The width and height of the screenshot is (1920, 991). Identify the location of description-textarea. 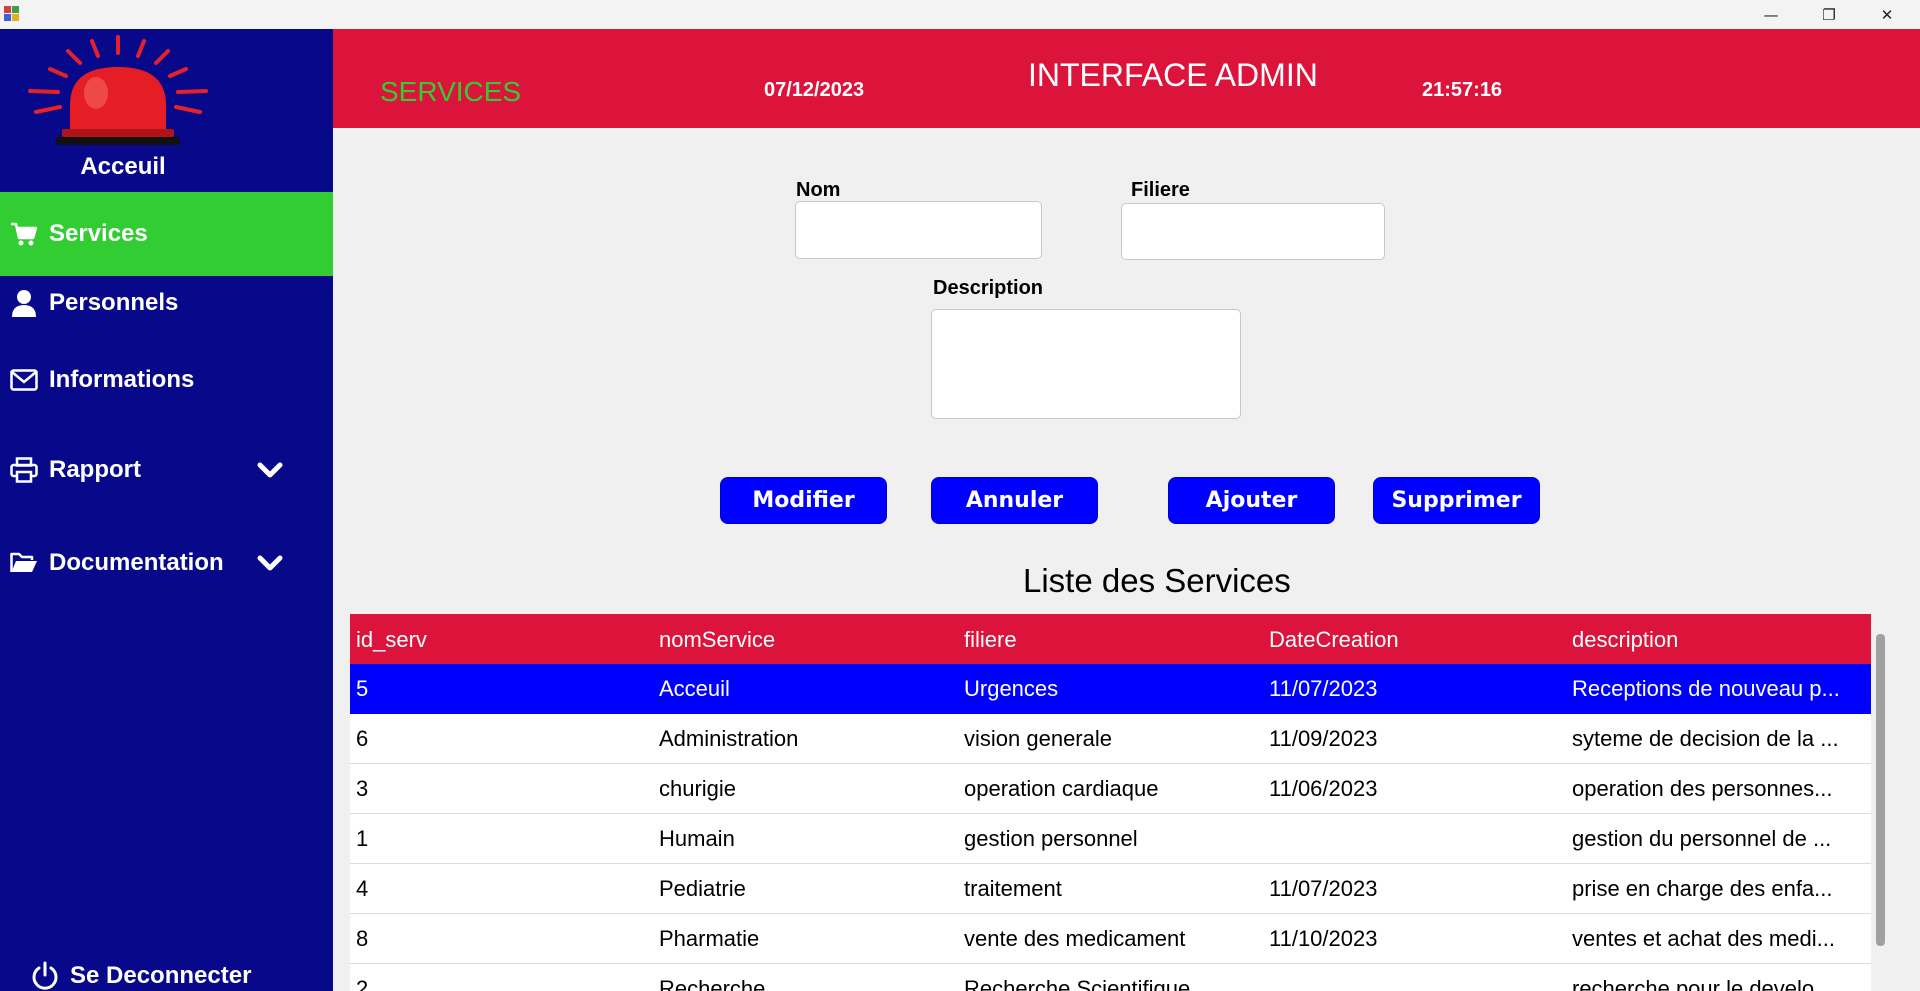
(1086, 364).